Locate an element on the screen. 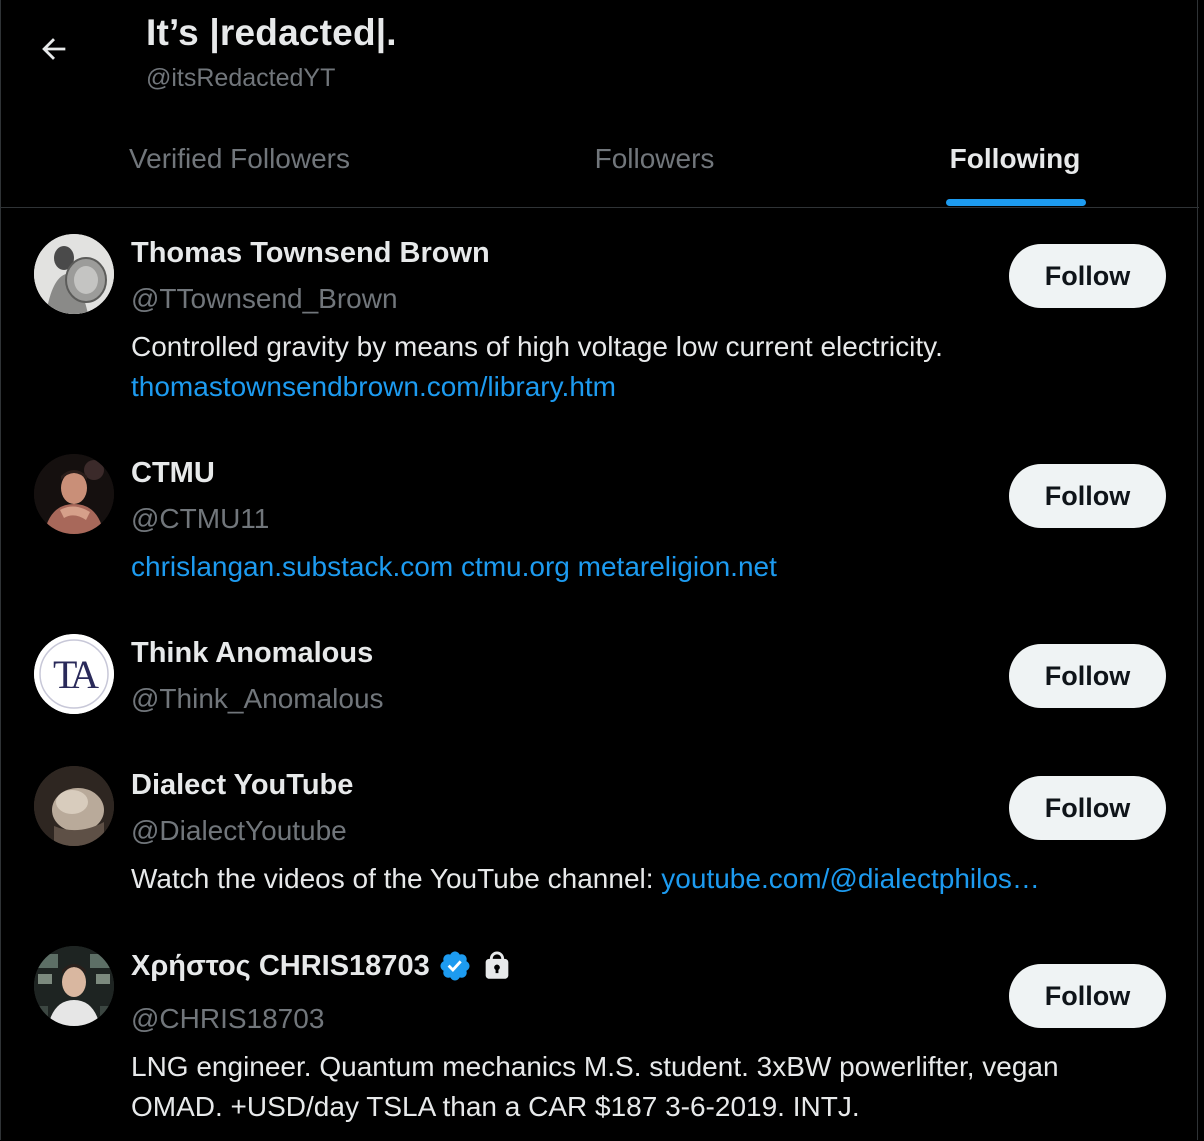 The height and width of the screenshot is (1141, 1204). bio-text: Watch the videos of the YouTube channel: is located at coordinates (392, 878).